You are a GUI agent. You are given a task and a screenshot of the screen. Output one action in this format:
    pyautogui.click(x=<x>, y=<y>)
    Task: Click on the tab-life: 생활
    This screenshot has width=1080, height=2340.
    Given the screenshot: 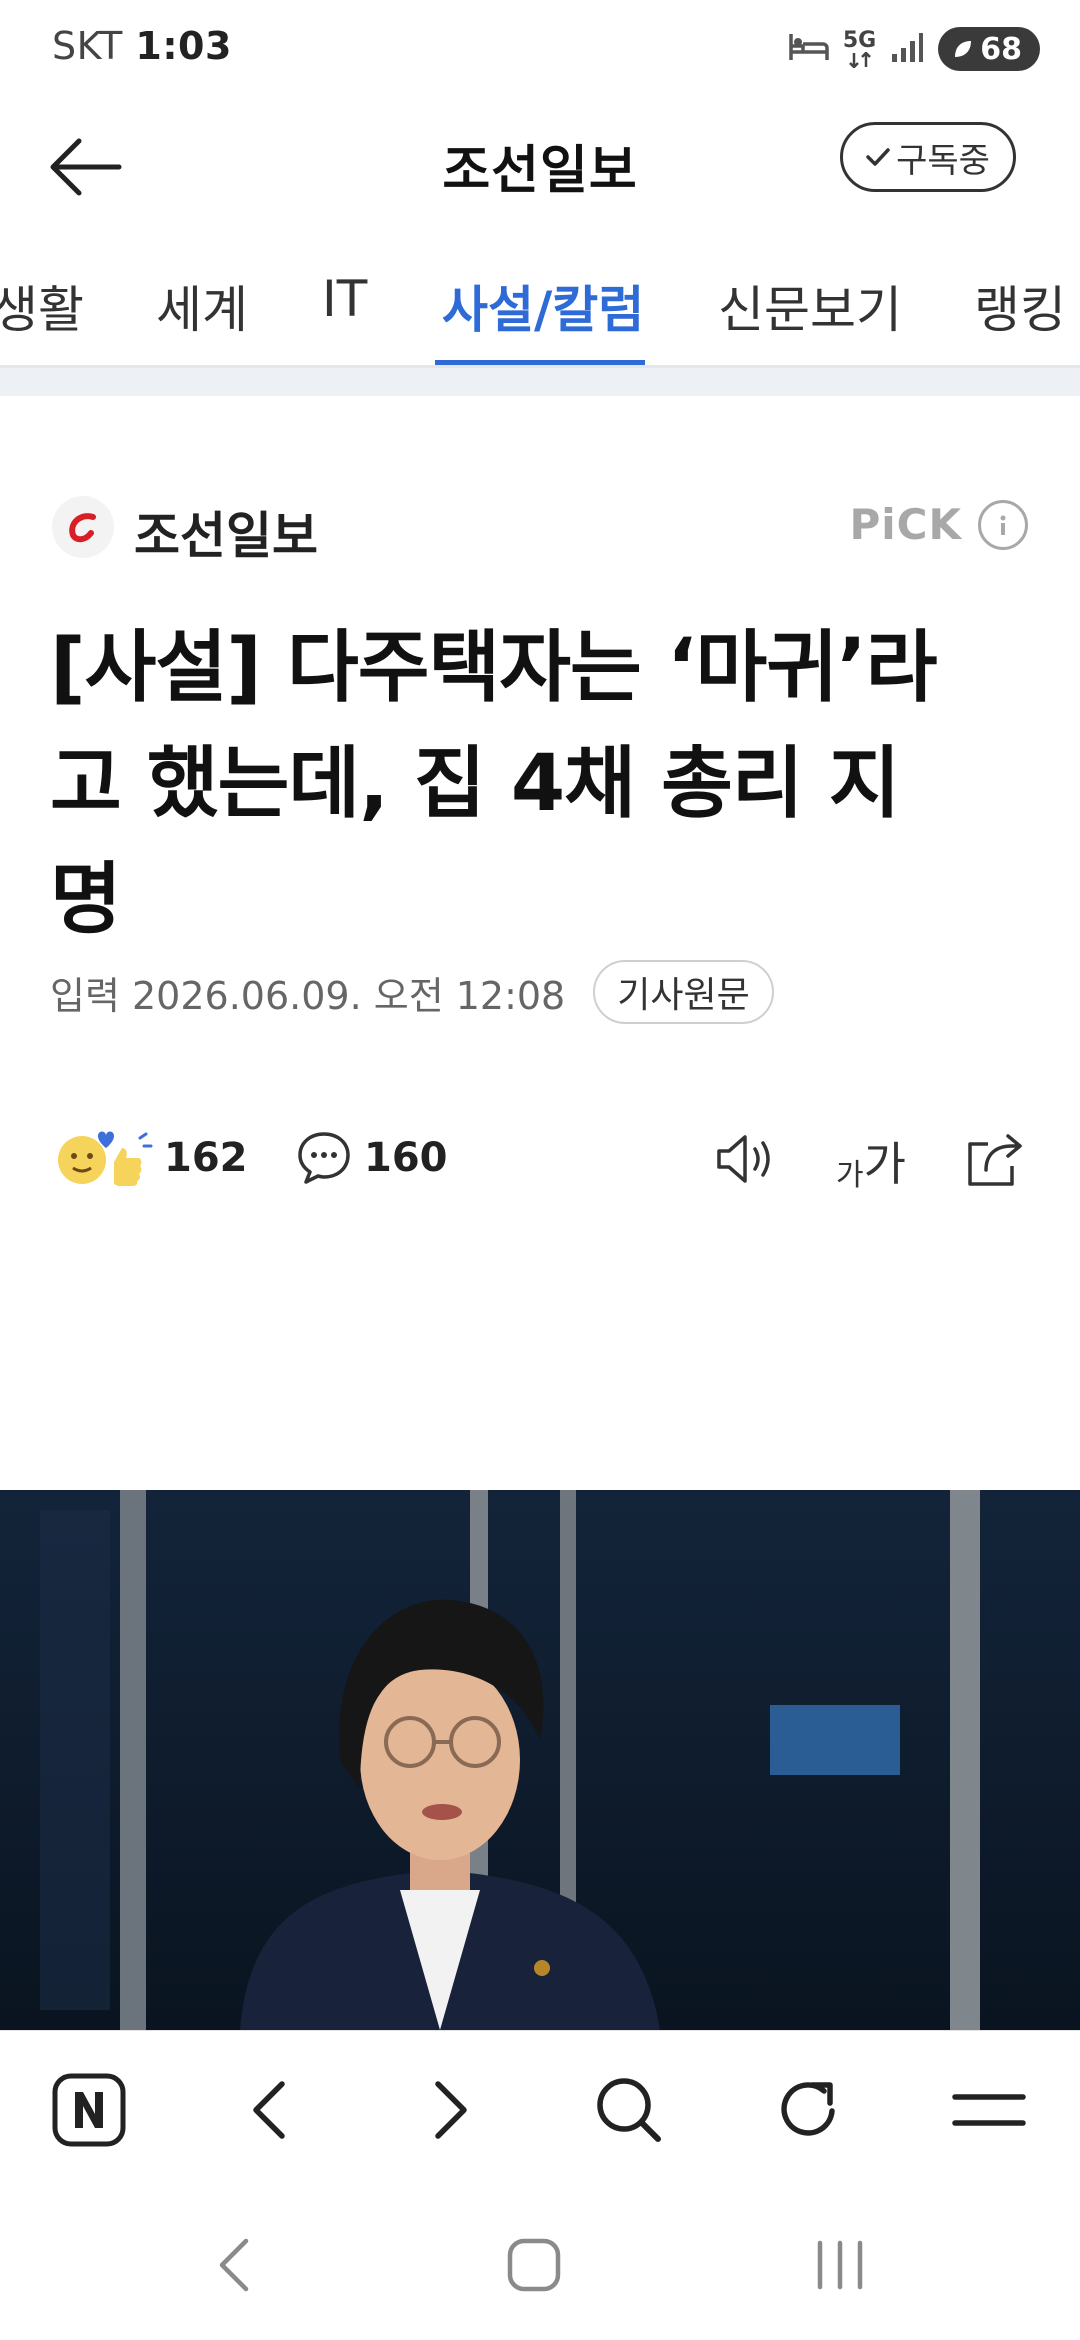 What is the action you would take?
    pyautogui.click(x=42, y=306)
    